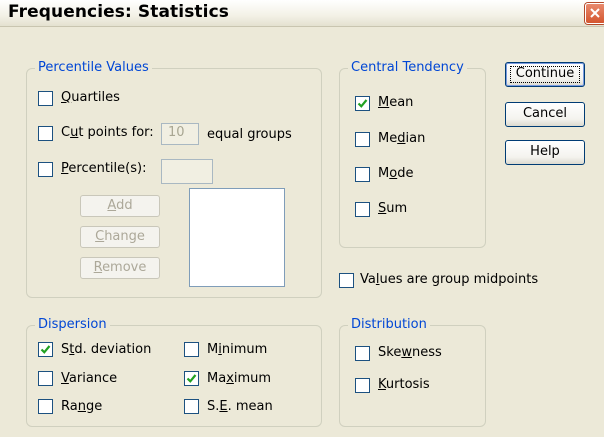 The image size is (604, 437). Describe the element at coordinates (90, 97) in the screenshot. I see `quartiles-label: Quartiles` at that location.